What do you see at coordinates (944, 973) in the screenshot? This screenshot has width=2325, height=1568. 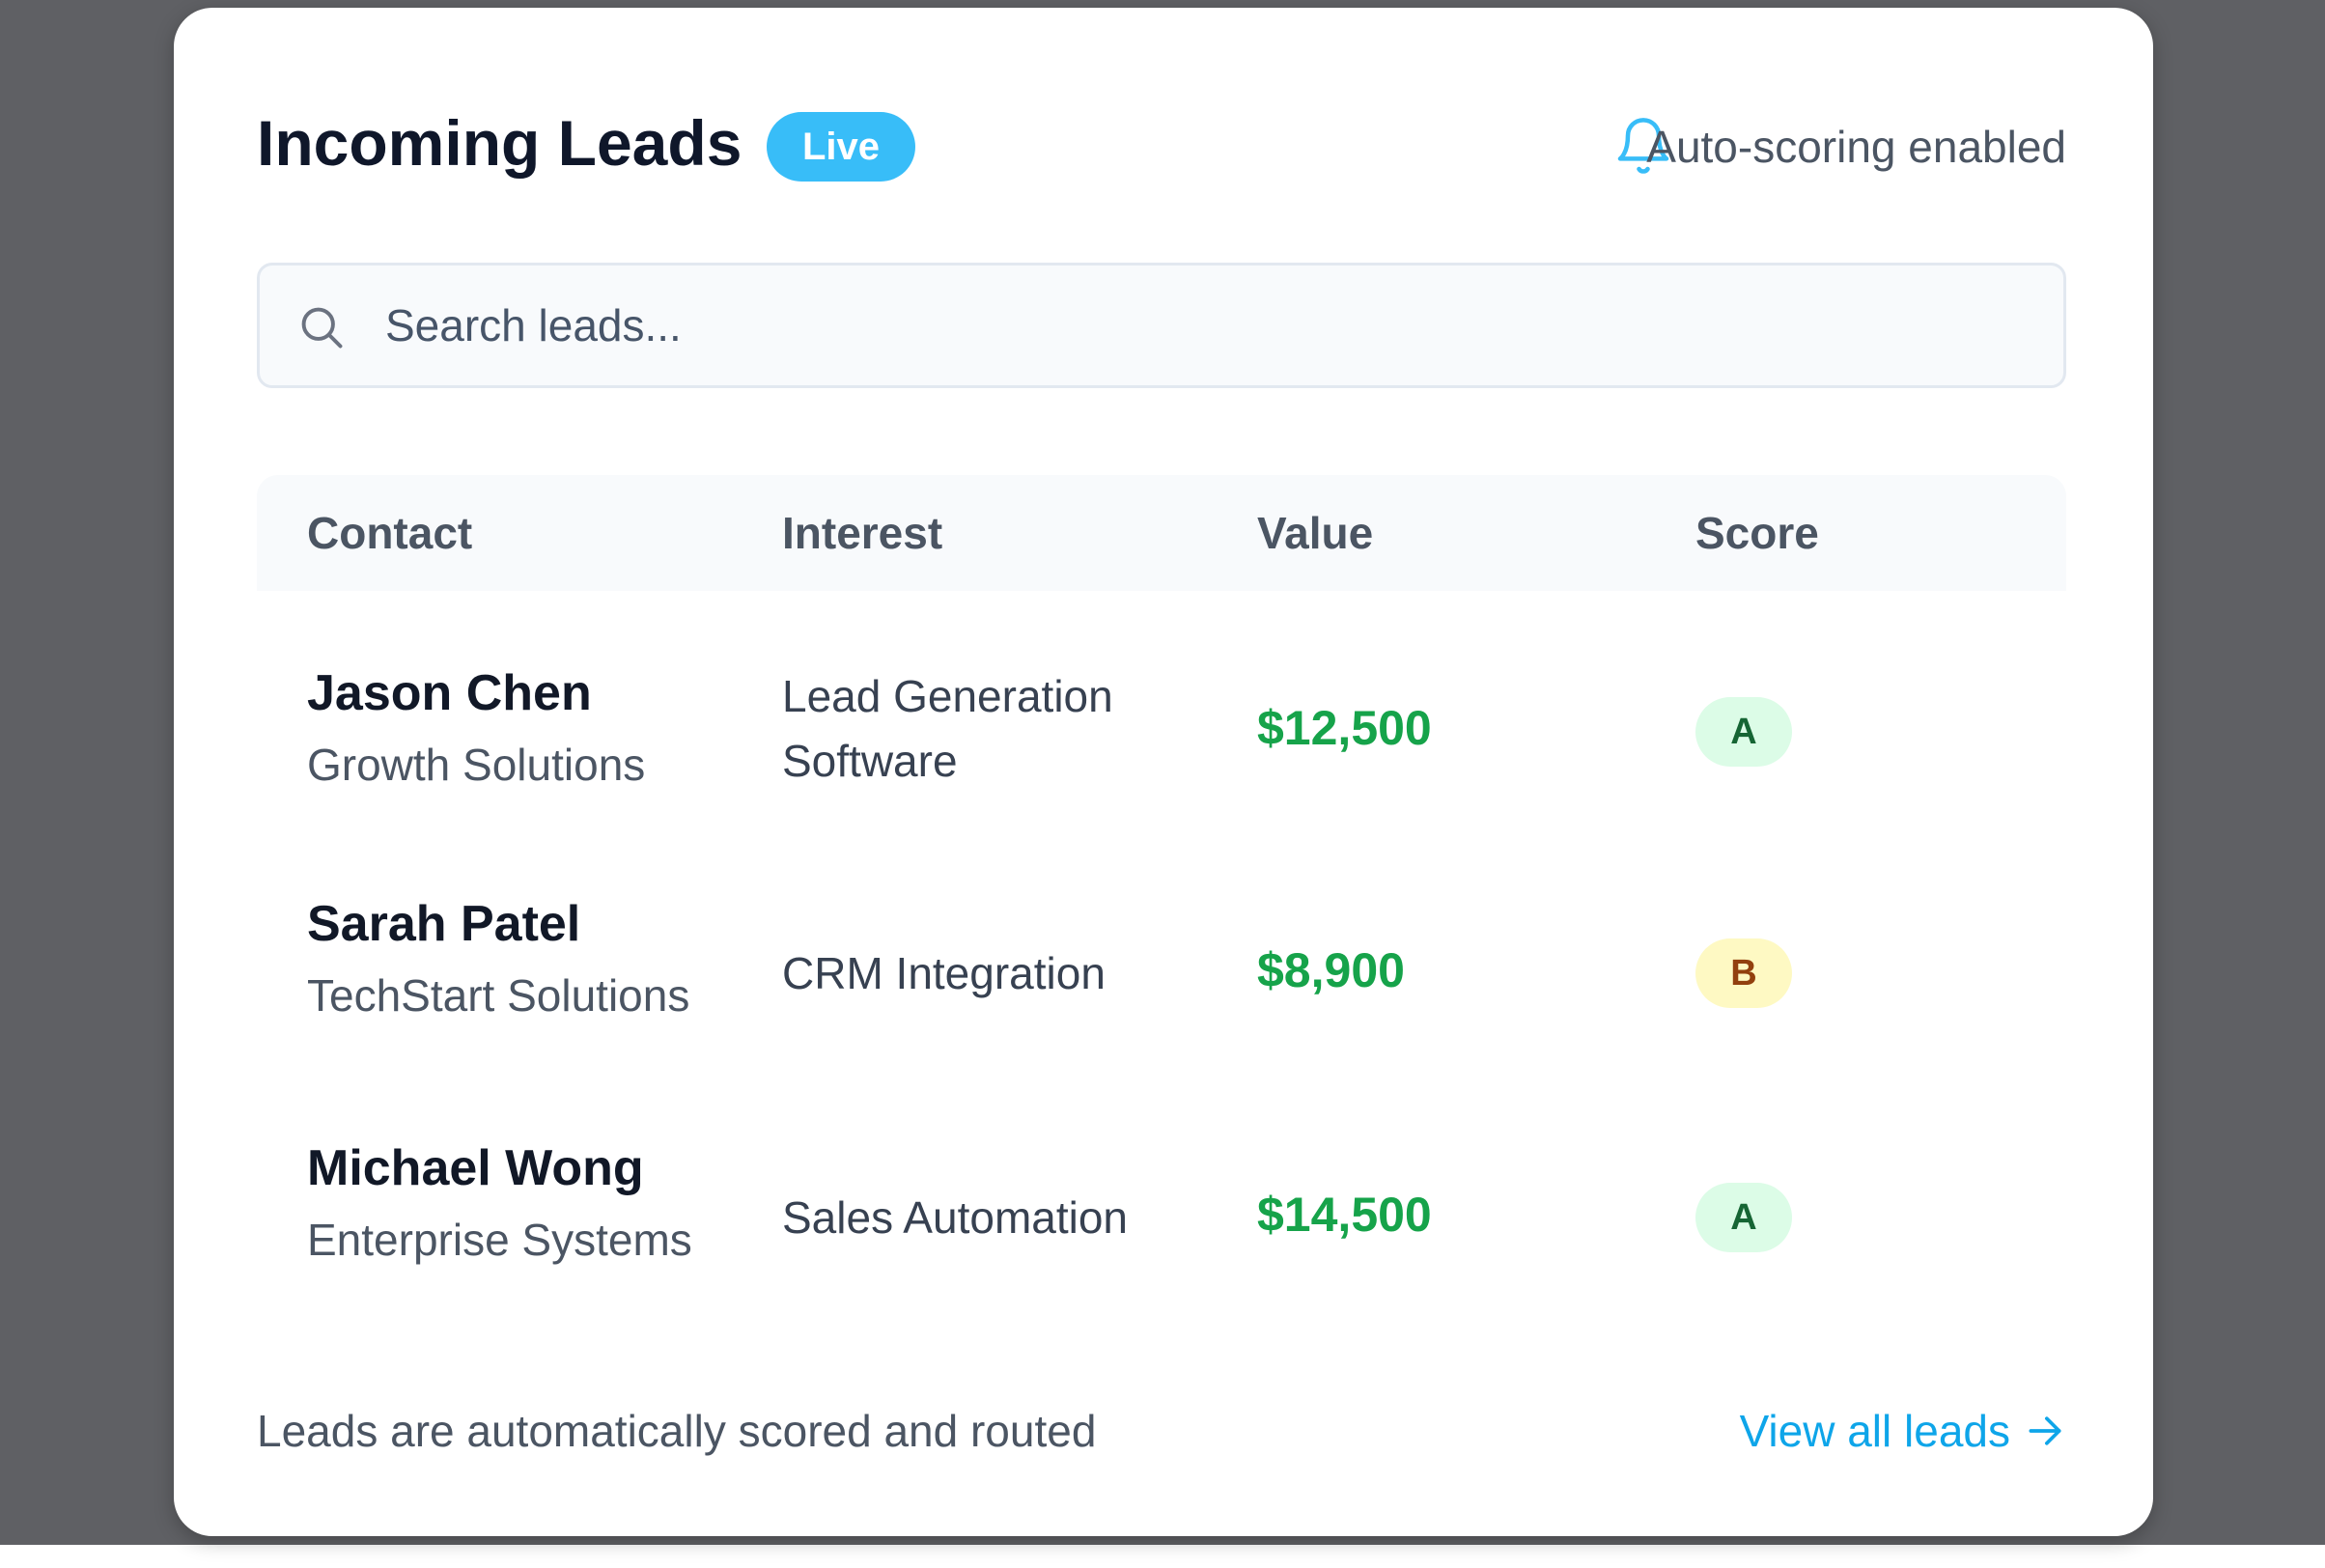 I see `lead-interest: CRM Integration` at bounding box center [944, 973].